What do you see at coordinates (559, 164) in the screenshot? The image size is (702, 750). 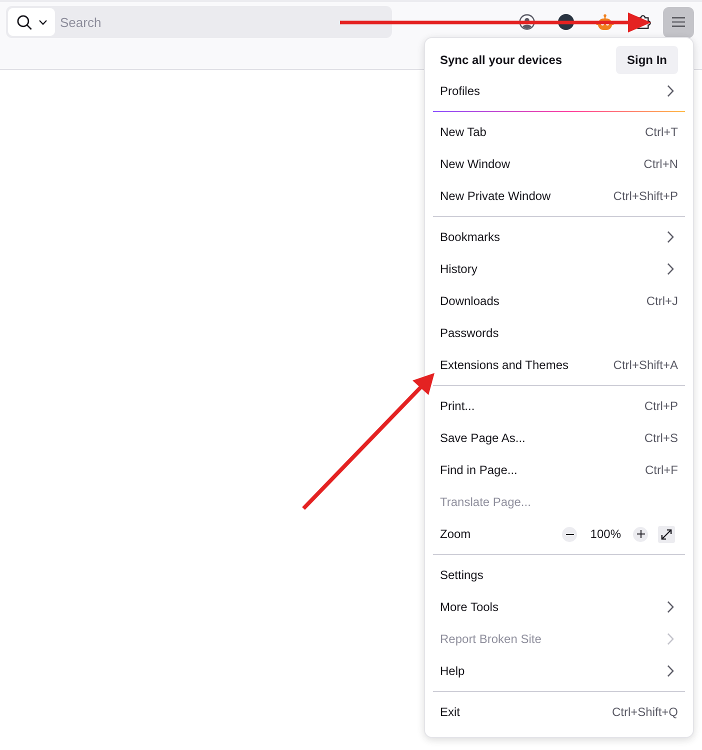 I see `menu-item: New Window Ctrl+N` at bounding box center [559, 164].